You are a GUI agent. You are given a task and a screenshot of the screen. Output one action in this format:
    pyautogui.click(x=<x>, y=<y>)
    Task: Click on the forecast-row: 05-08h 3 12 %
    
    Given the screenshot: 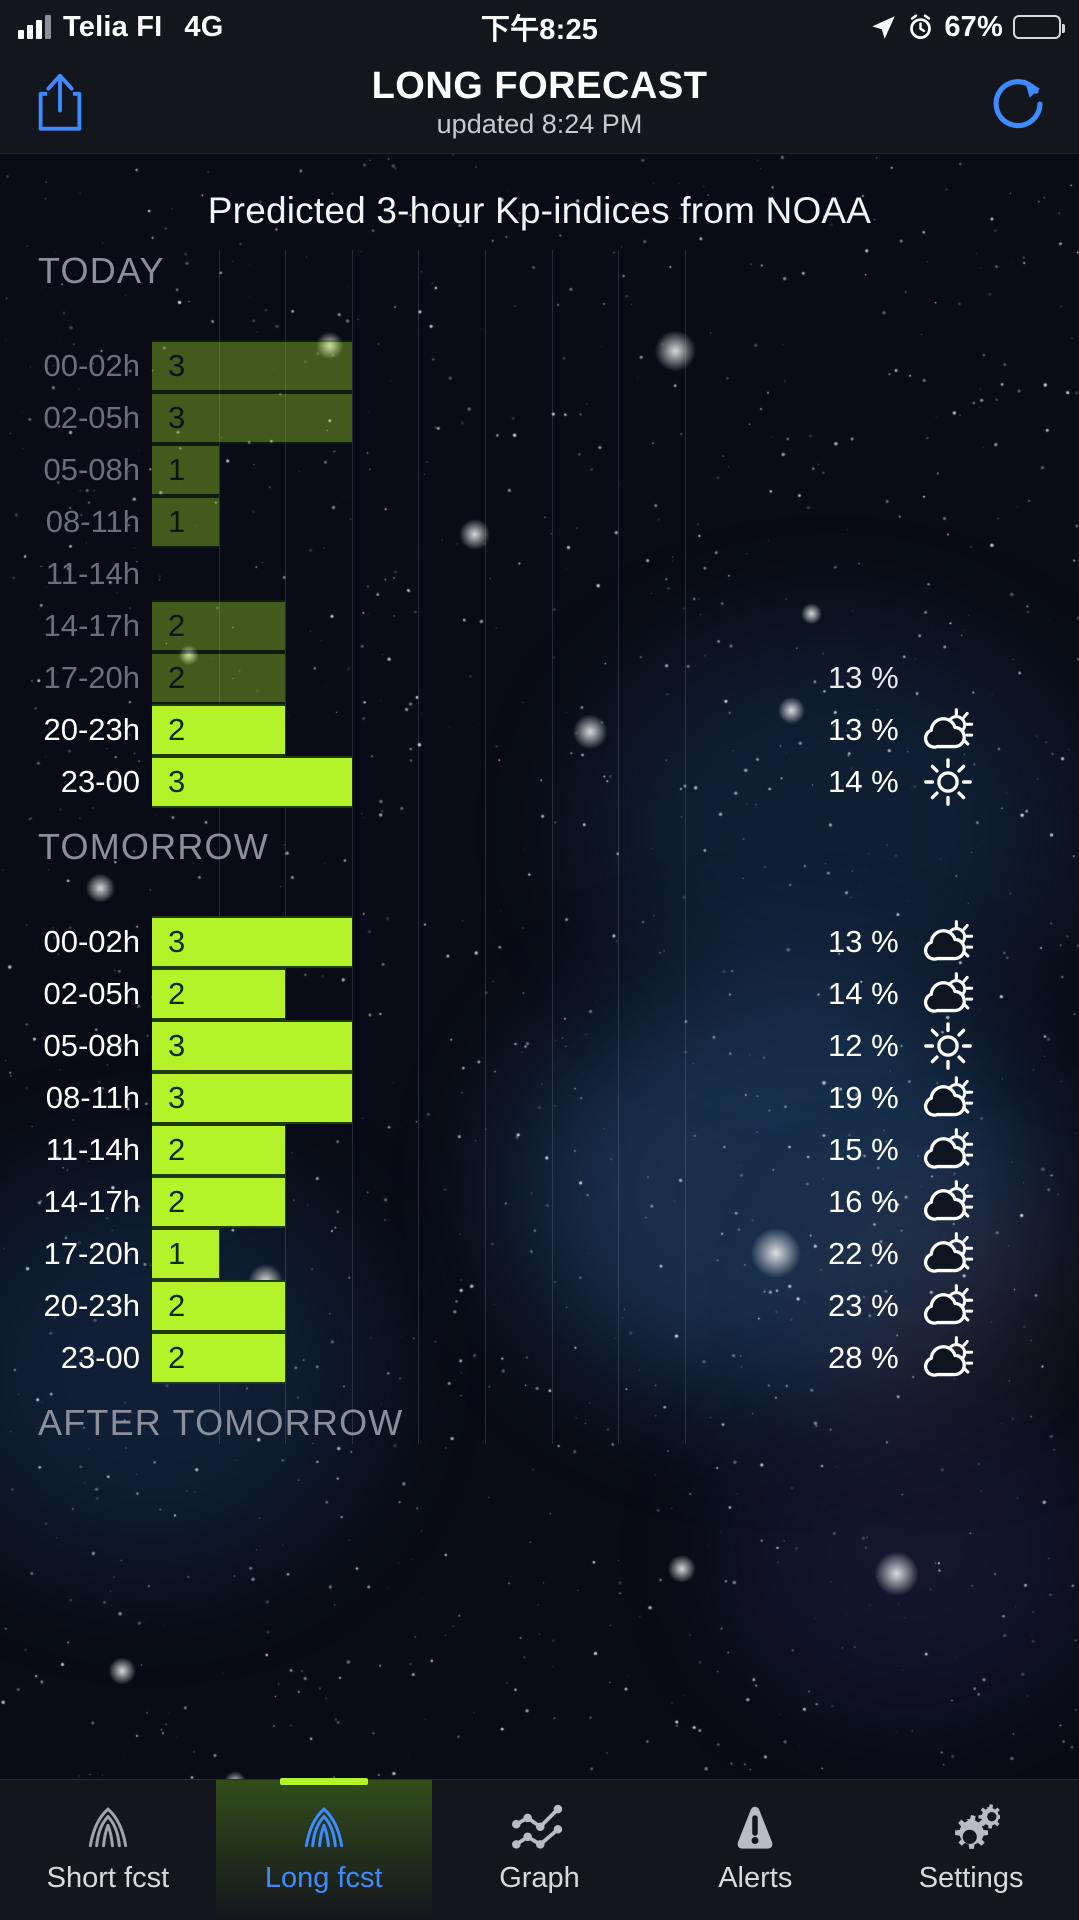 What is the action you would take?
    pyautogui.click(x=539, y=1046)
    